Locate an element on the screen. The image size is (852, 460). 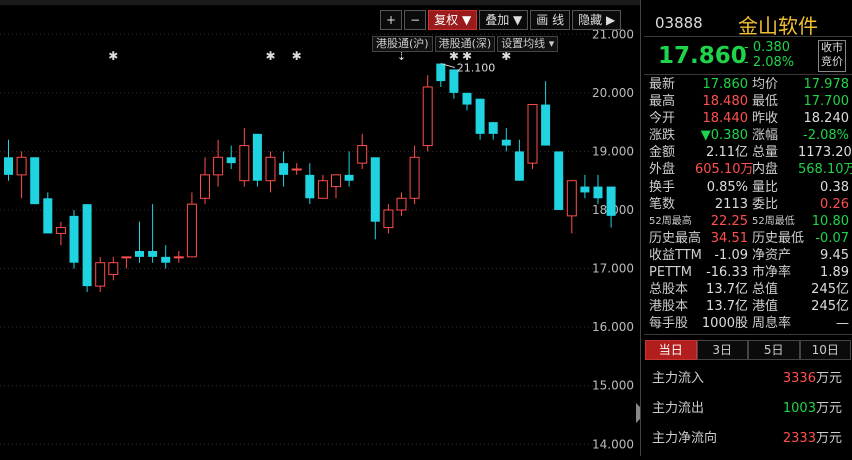
overlay-button: 叠加 ▼ is located at coordinates (504, 20).